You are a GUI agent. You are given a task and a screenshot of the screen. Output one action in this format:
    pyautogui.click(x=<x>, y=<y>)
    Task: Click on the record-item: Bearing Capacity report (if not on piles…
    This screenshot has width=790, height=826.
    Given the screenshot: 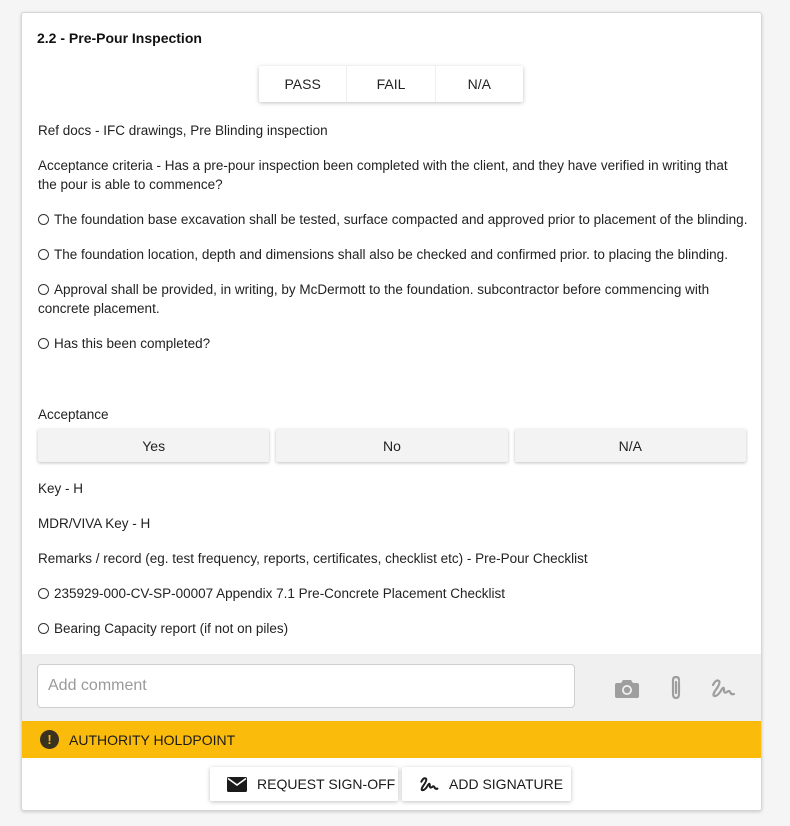 What is the action you would take?
    pyautogui.click(x=393, y=628)
    